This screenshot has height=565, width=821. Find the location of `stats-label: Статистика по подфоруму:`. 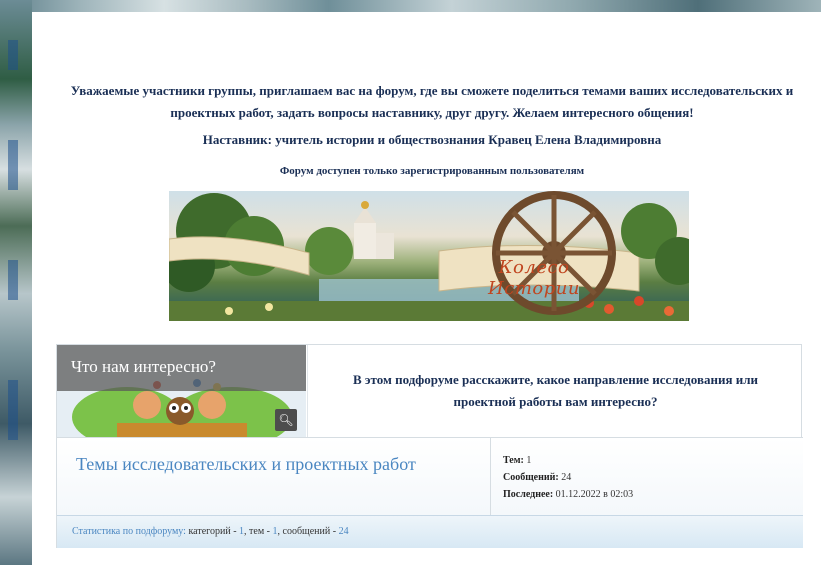

stats-label: Статистика по подфоруму: is located at coordinates (129, 531).